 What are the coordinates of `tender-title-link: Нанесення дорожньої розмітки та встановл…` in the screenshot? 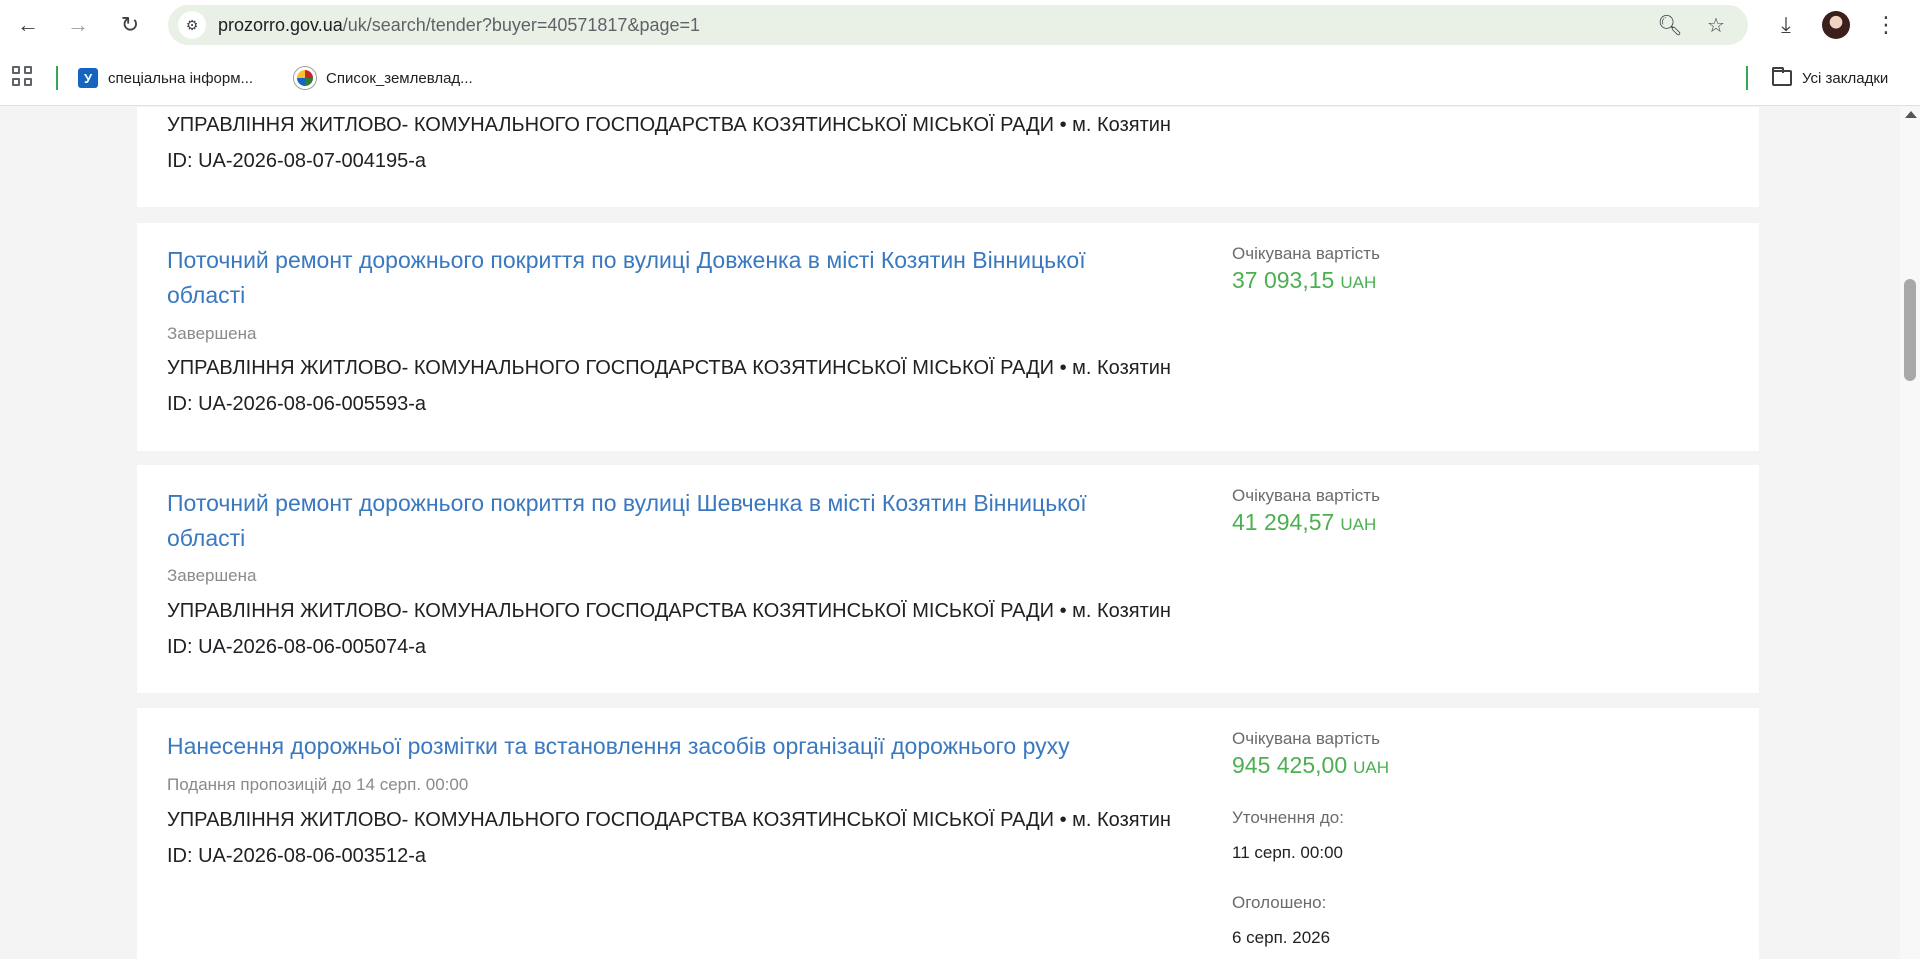 It's located at (672, 746).